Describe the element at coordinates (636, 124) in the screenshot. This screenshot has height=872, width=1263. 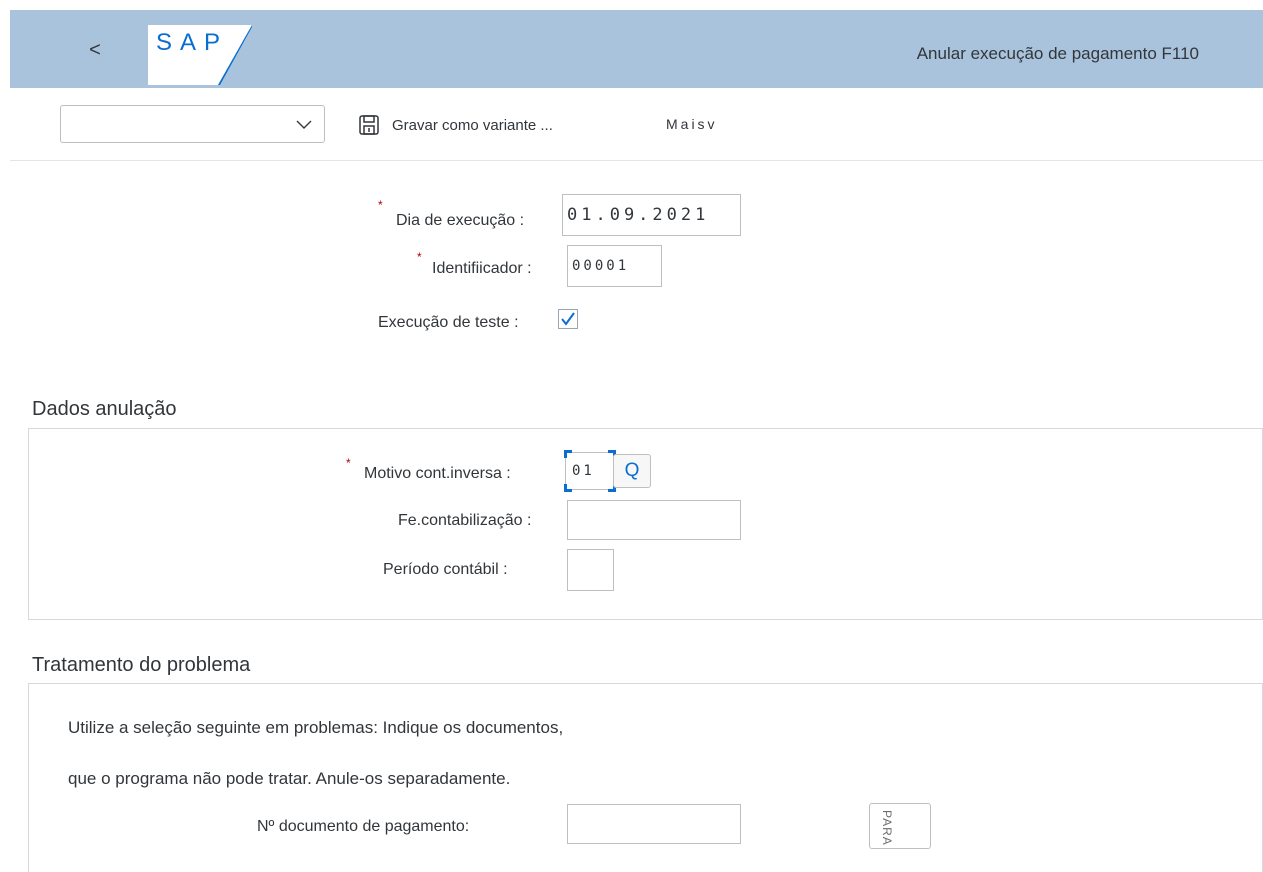
I see `toolbar: Gravar como variante ... Maisv` at that location.